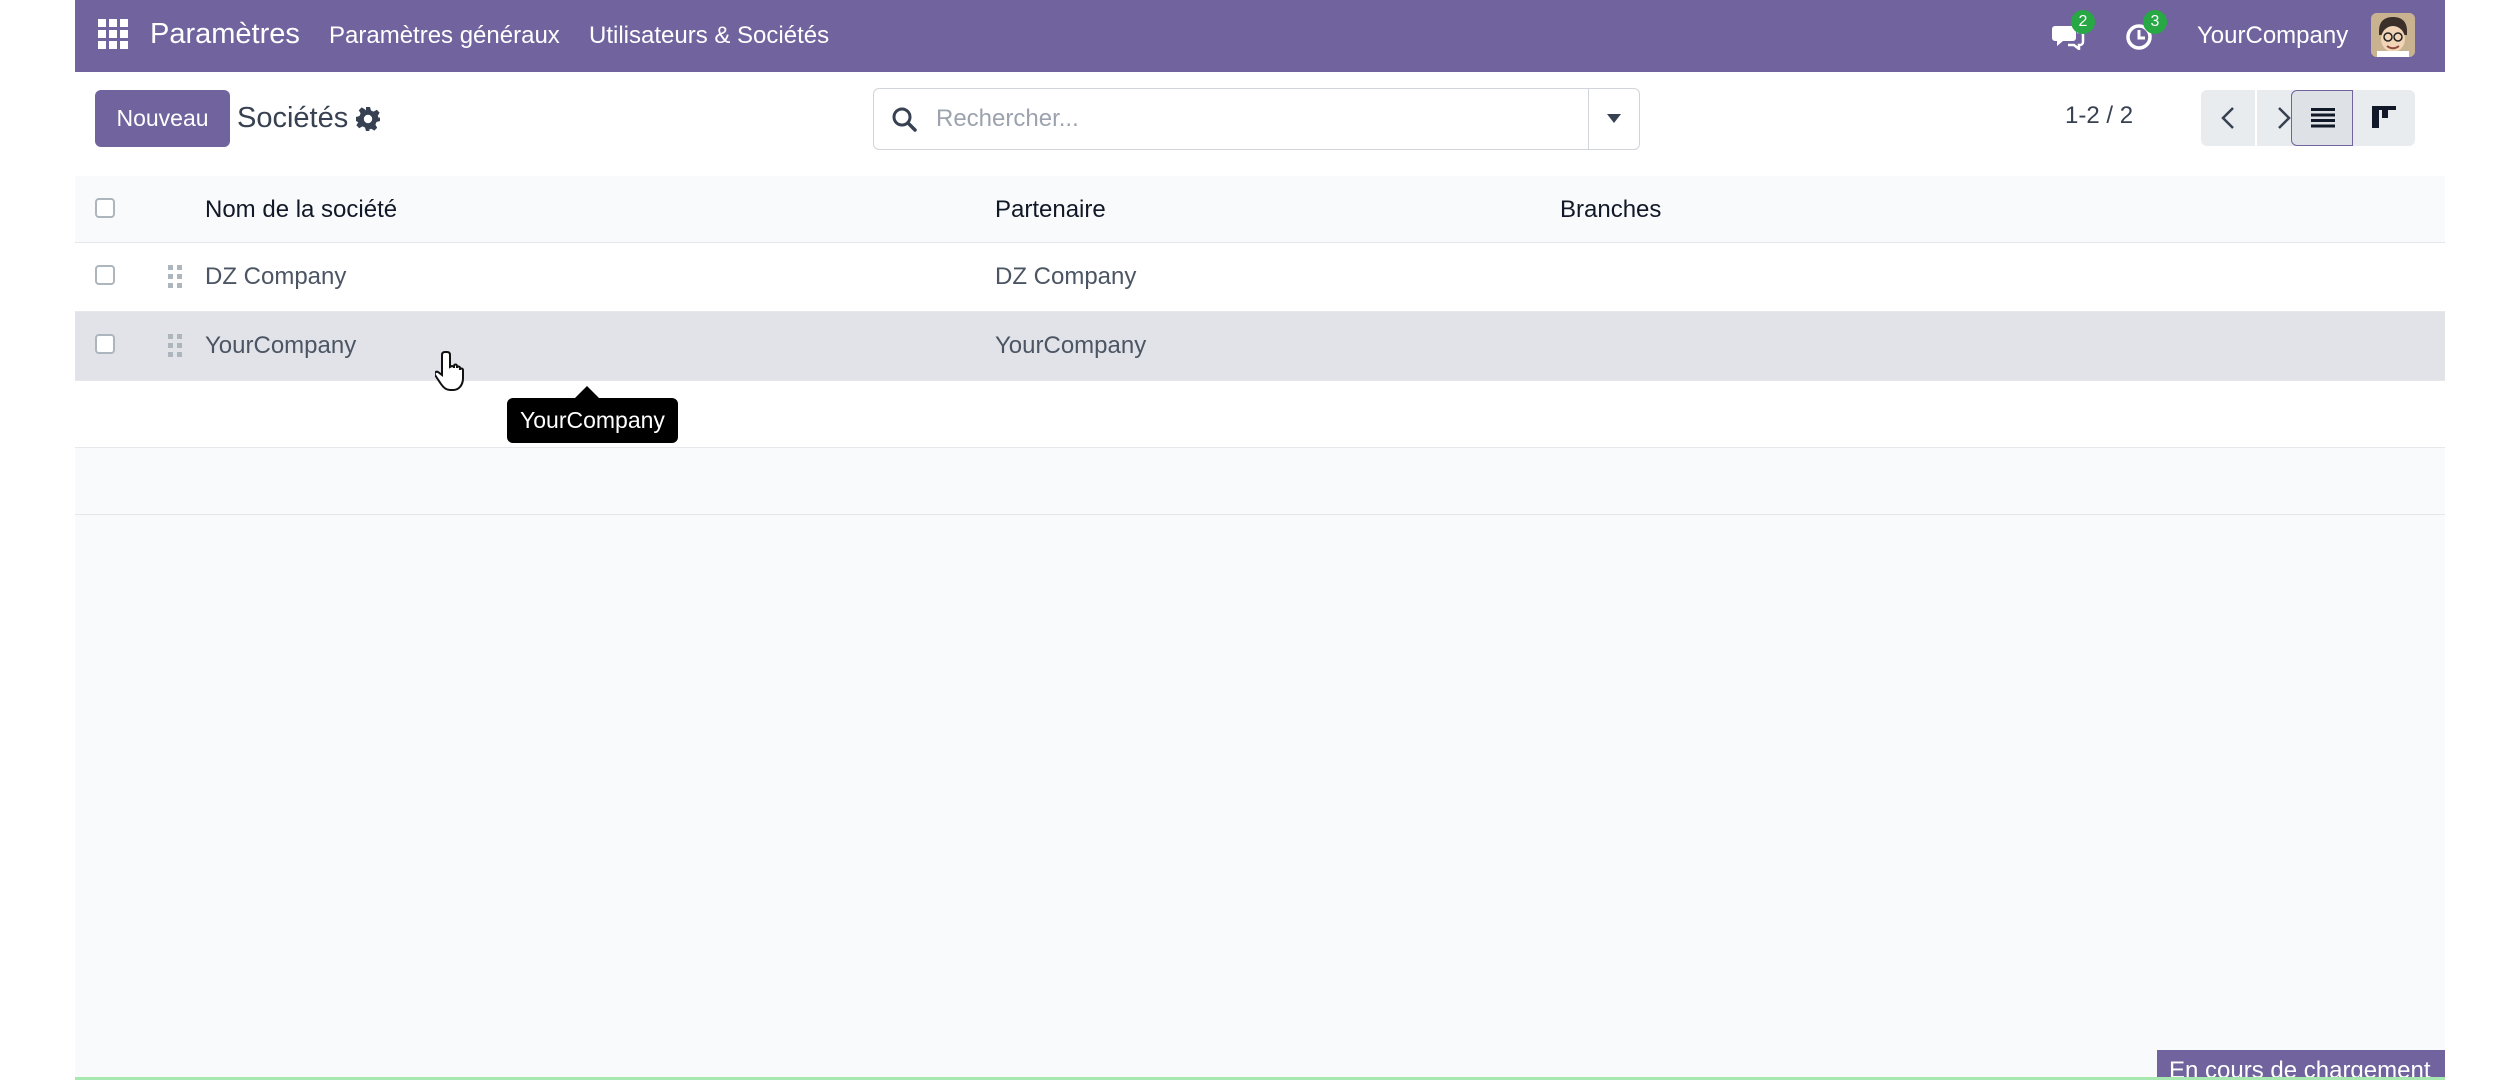 This screenshot has height=1080, width=2520. What do you see at coordinates (709, 36) in the screenshot?
I see `menu-users-companies: Utilisateurs & Sociétés` at bounding box center [709, 36].